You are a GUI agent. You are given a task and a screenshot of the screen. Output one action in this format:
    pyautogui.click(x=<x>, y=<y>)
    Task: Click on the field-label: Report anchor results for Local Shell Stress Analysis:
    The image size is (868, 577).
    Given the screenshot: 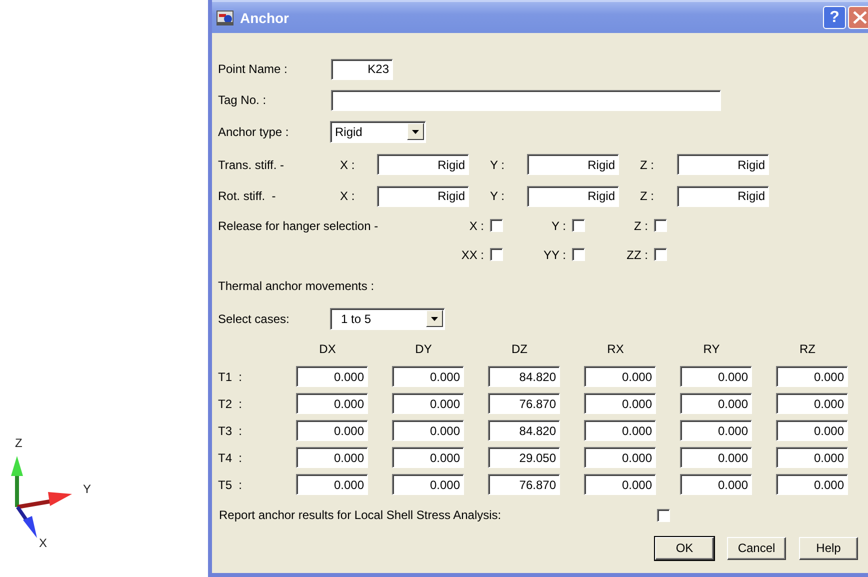 What is the action you would take?
    pyautogui.click(x=360, y=515)
    